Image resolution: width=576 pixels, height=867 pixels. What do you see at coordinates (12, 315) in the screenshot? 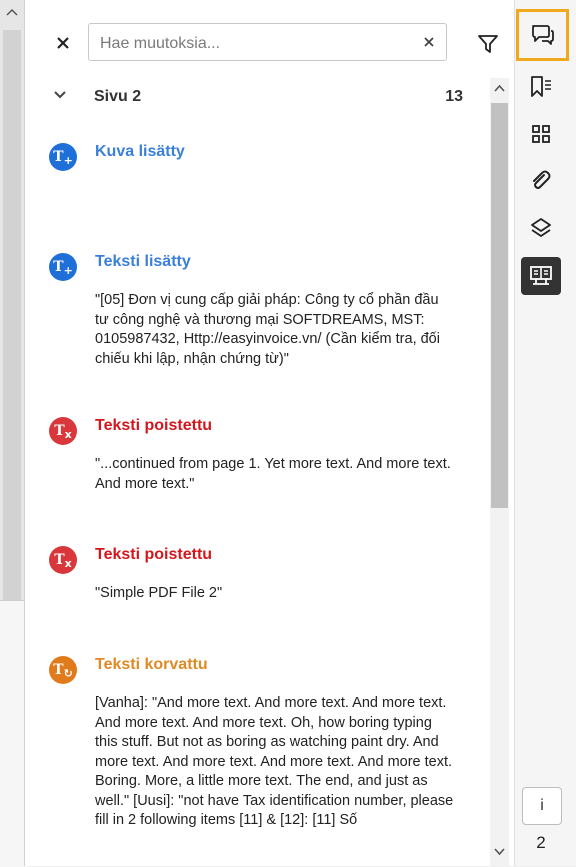
I see `document-scroll-thumb` at bounding box center [12, 315].